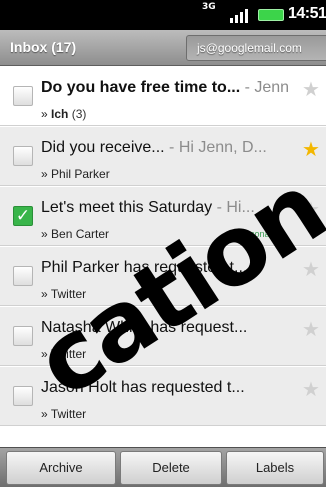 The width and height of the screenshot is (326, 487). What do you see at coordinates (307, 13) in the screenshot?
I see `clock: 14:51` at bounding box center [307, 13].